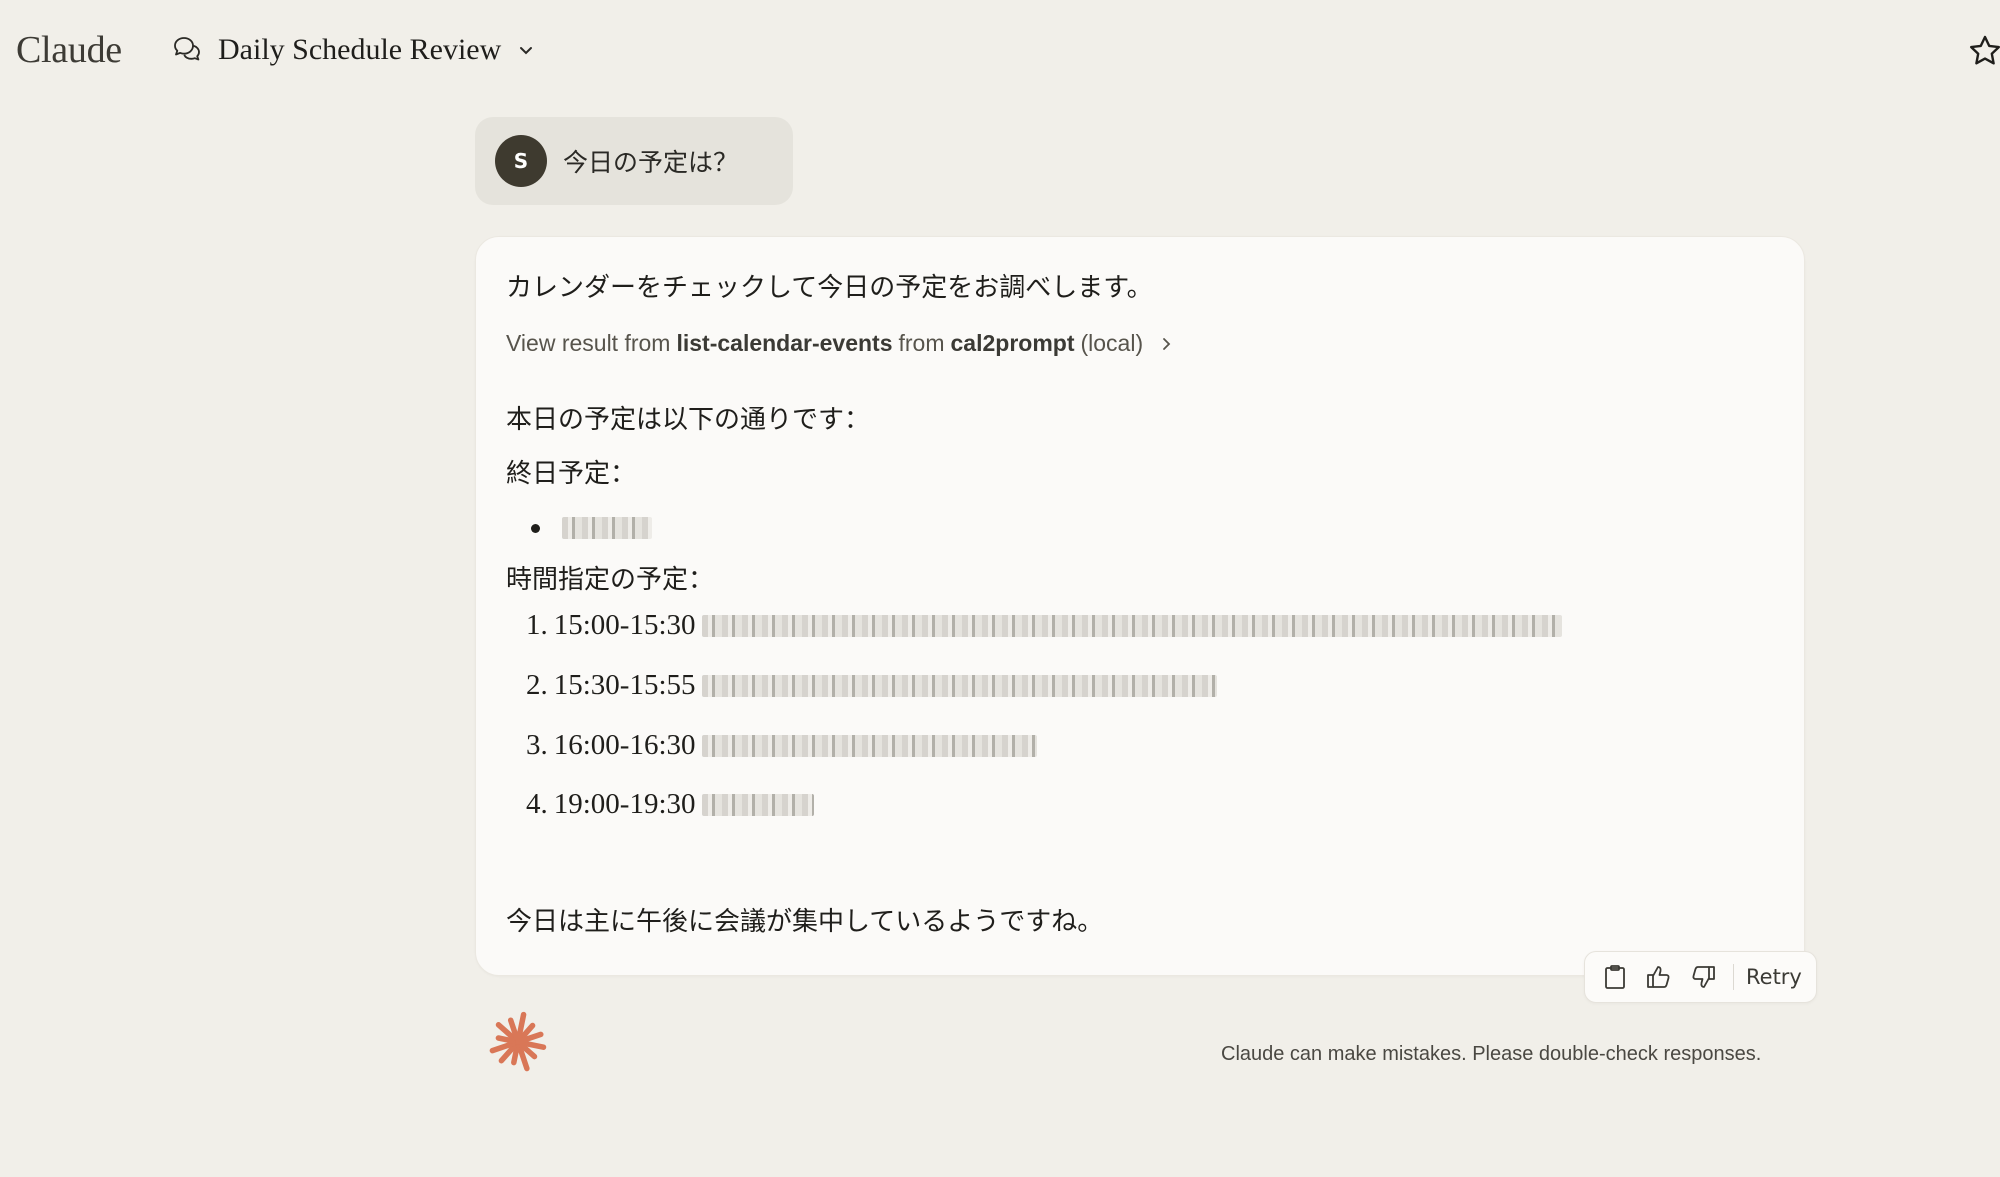 This screenshot has width=2000, height=1177. I want to click on message-actions: Retry, so click(1700, 977).